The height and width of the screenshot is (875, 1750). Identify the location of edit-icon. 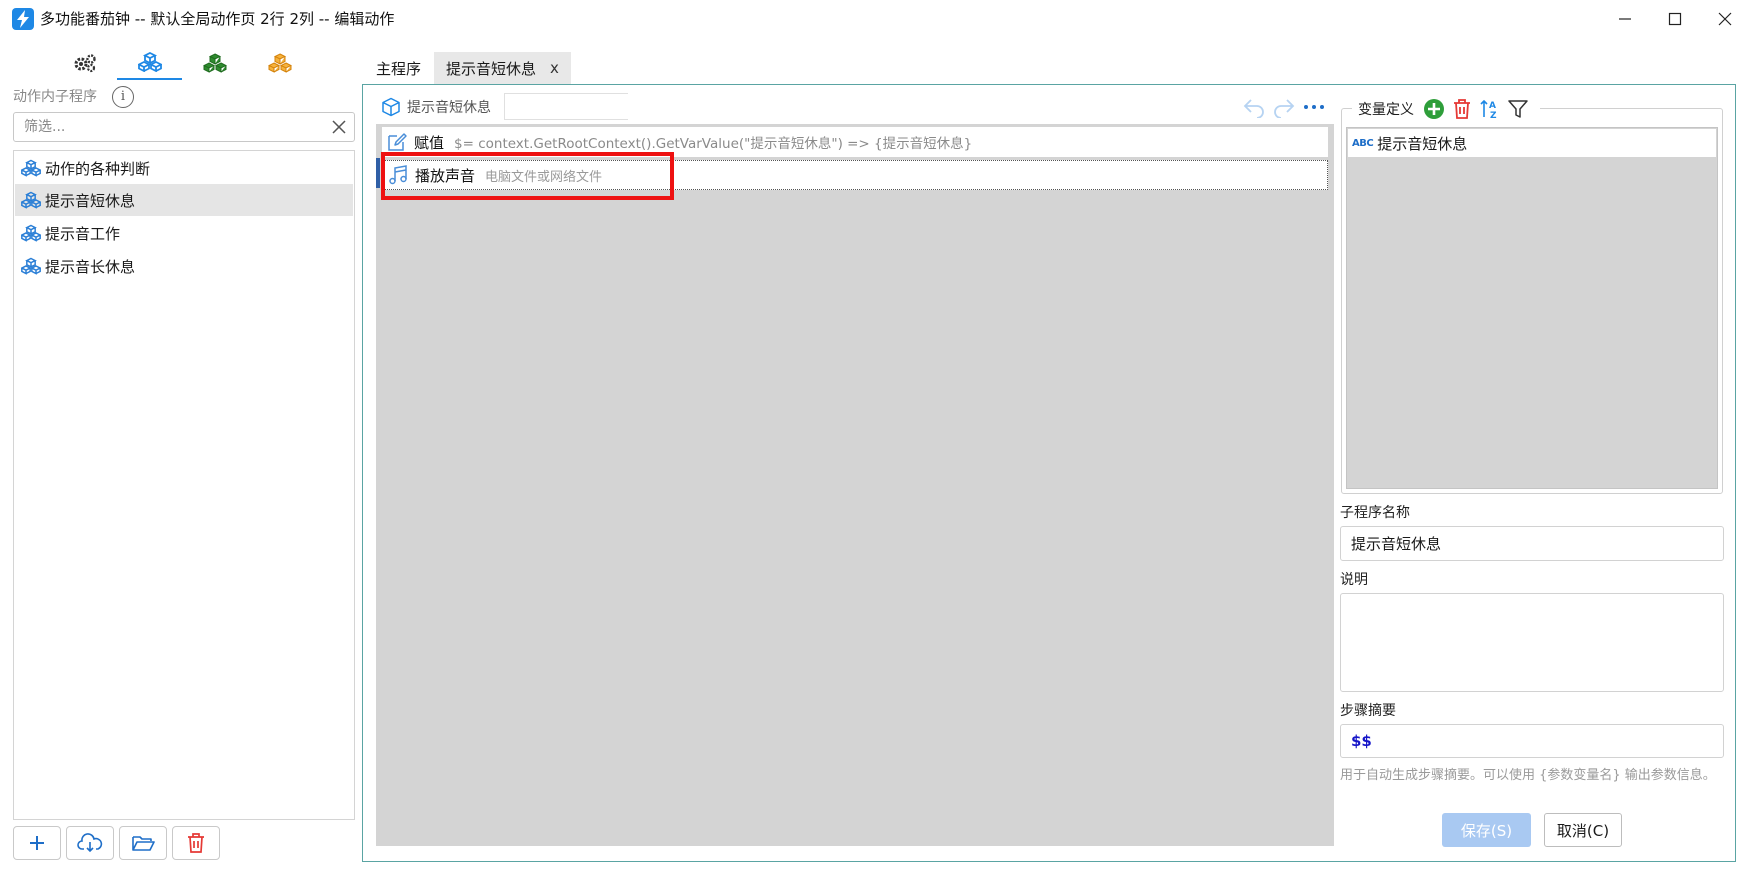
(397, 142).